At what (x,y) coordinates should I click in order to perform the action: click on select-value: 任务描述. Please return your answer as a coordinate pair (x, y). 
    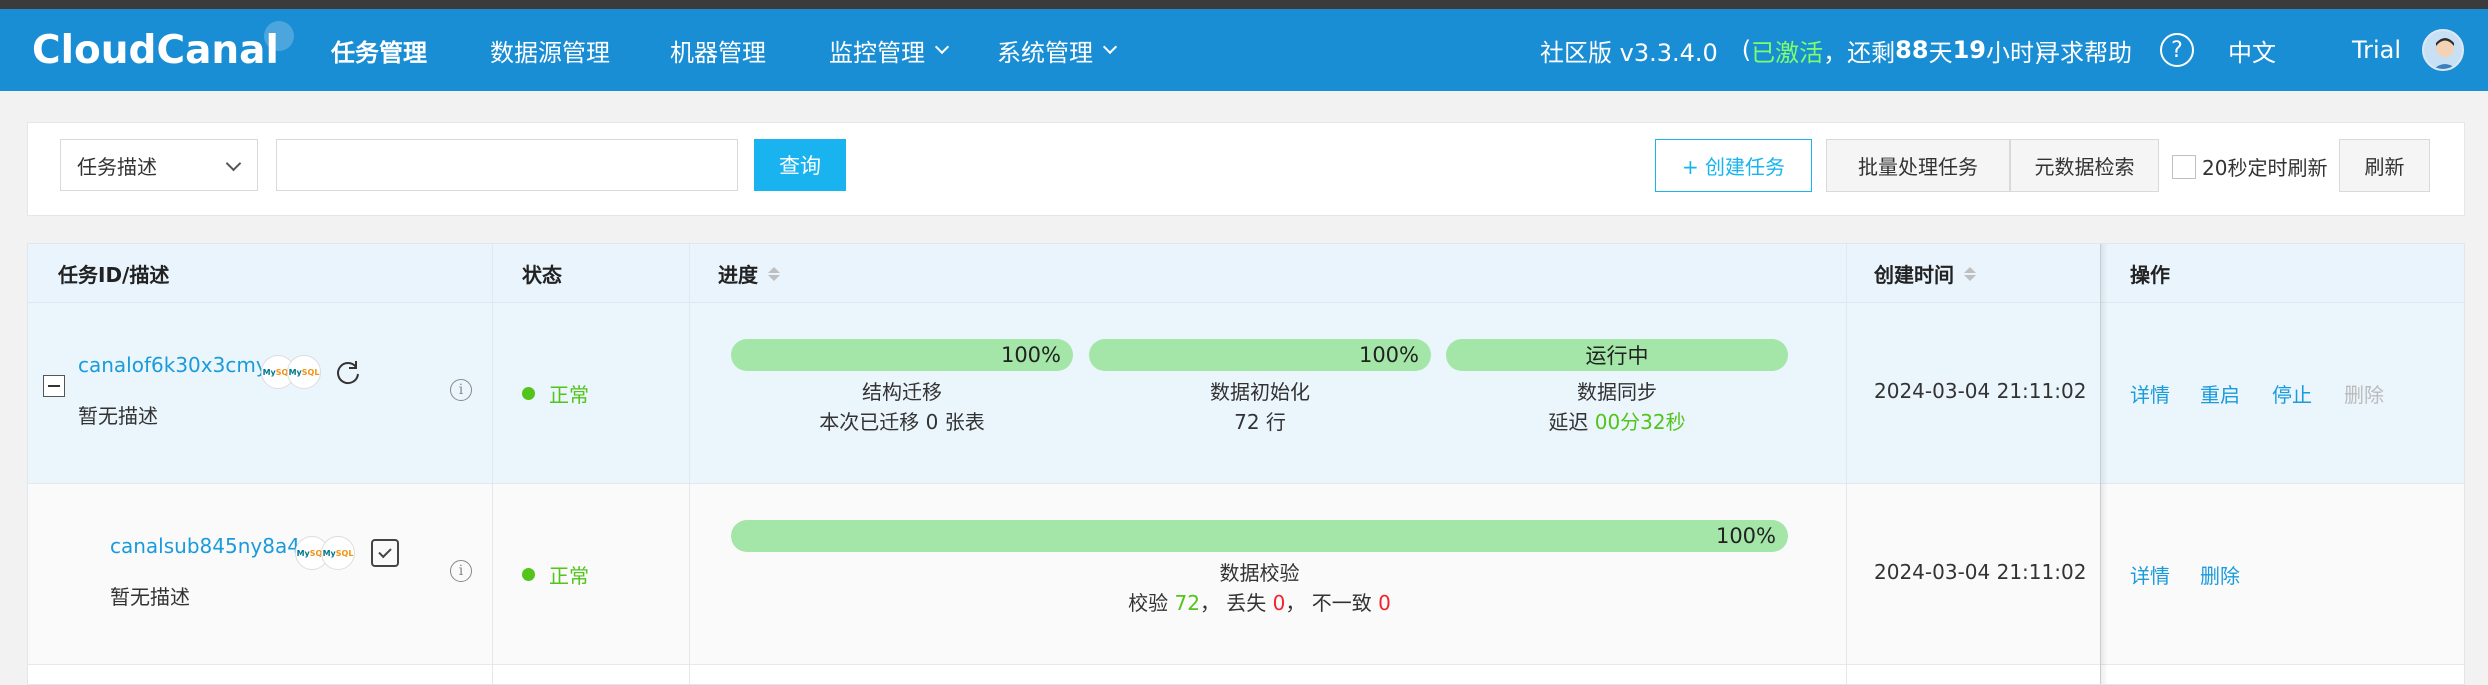
    Looking at the image, I should click on (117, 166).